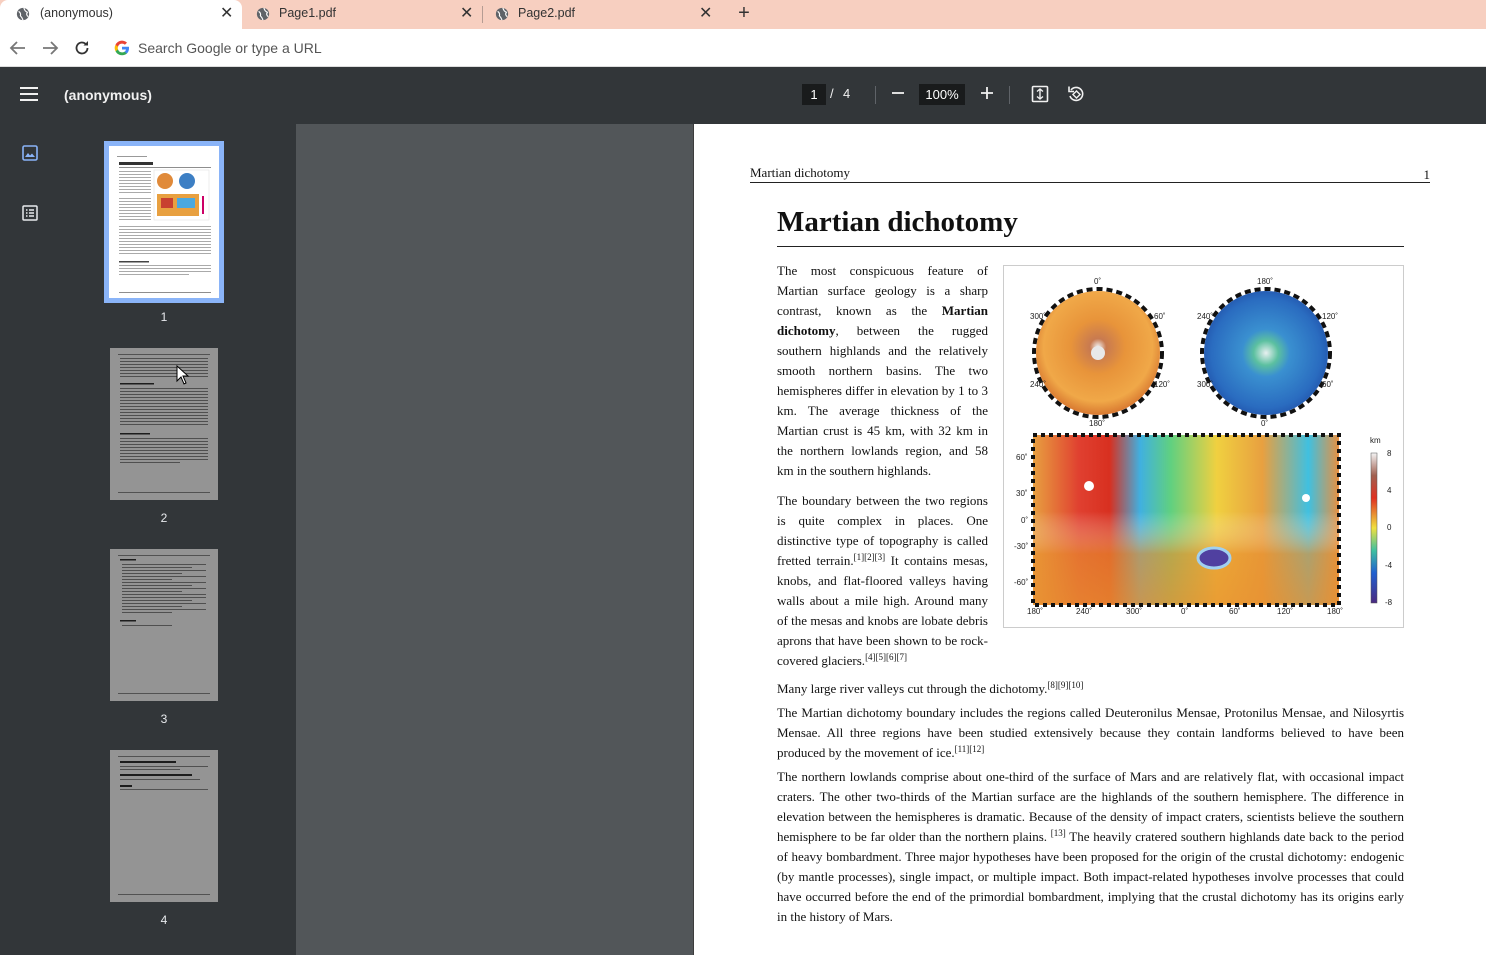 This screenshot has height=955, width=1486. What do you see at coordinates (1022, 457) in the screenshot?
I see `latitude-label: 60˚` at bounding box center [1022, 457].